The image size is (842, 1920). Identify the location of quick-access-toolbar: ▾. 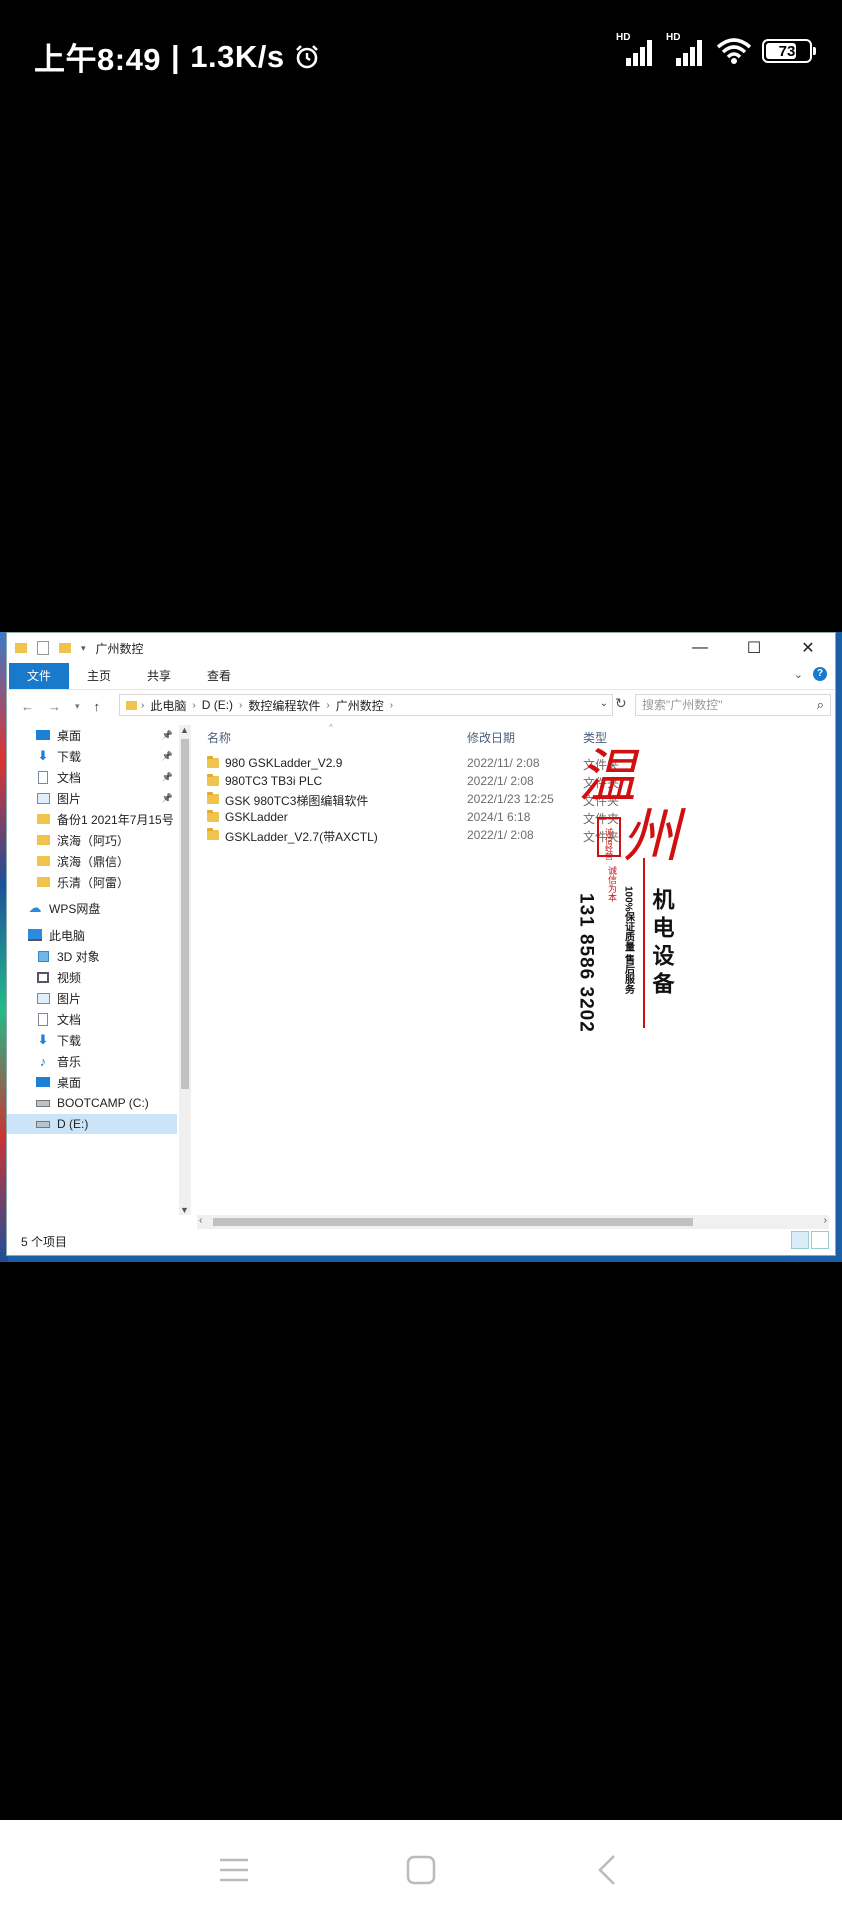
(46, 648).